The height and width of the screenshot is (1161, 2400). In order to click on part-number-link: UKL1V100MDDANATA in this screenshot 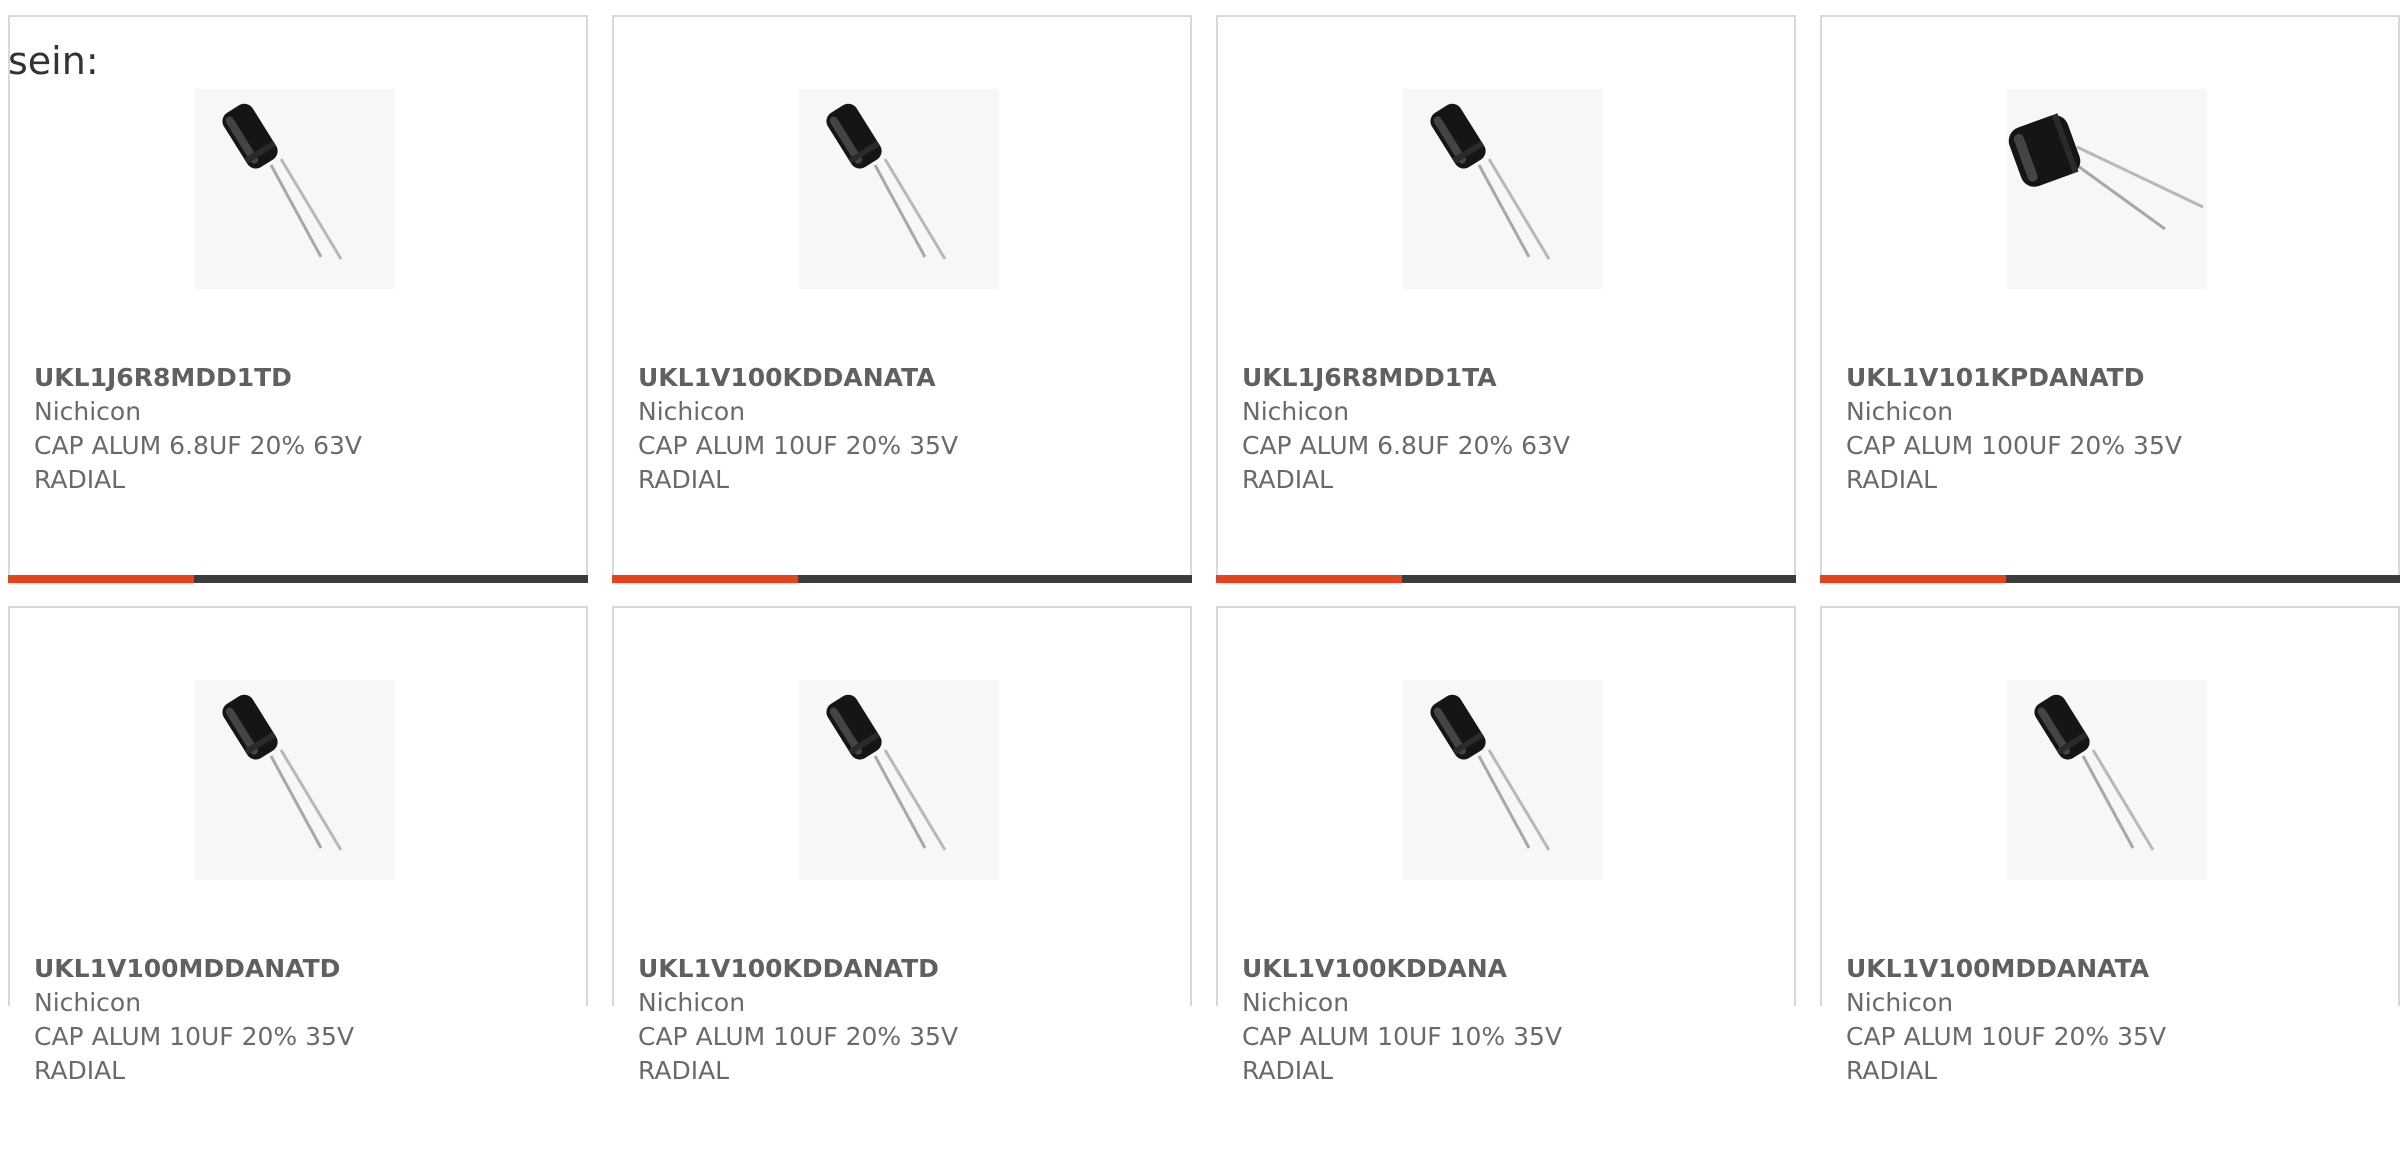, I will do `click(2112, 969)`.